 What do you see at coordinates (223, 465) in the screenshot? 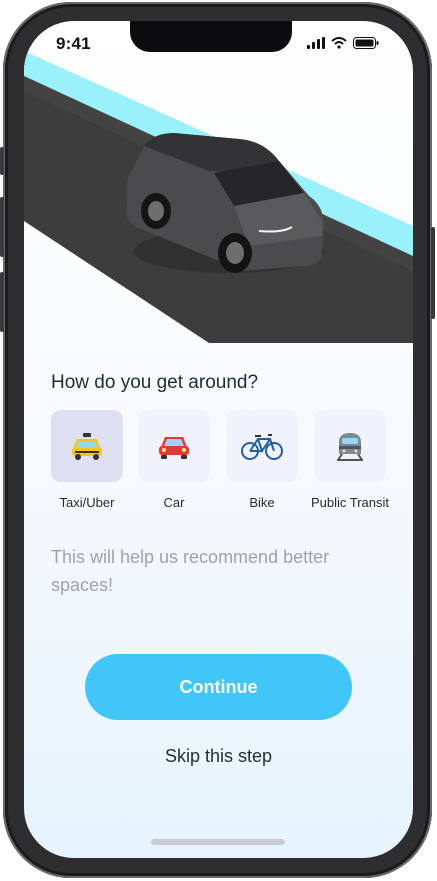
I see `transport-options: Taxi/Uber Car Bike Public Transit` at bounding box center [223, 465].